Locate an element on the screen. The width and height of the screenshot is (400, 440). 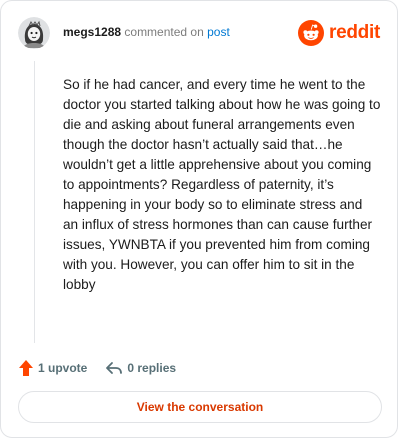
avatar-icon is located at coordinates (34, 33).